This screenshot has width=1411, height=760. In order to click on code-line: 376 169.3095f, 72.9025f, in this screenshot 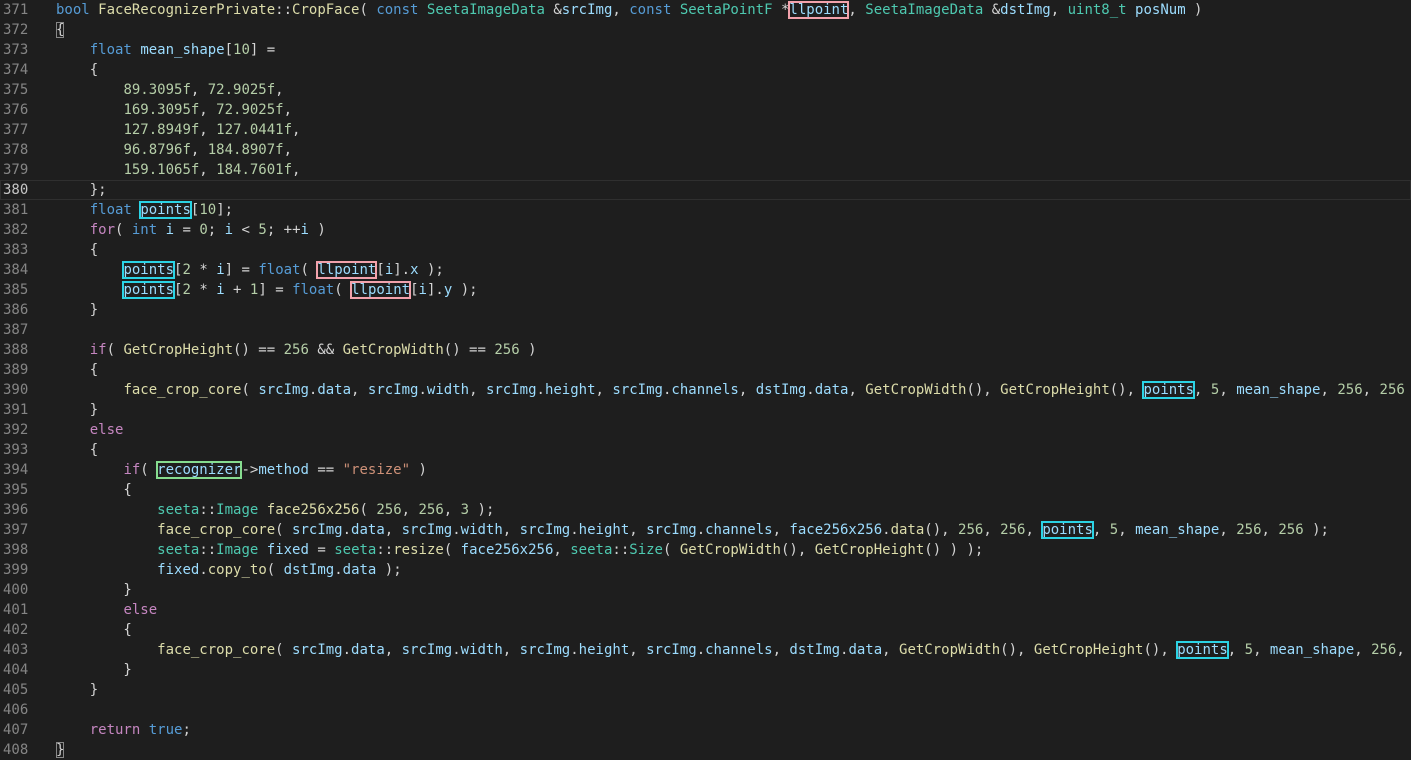, I will do `click(705, 110)`.